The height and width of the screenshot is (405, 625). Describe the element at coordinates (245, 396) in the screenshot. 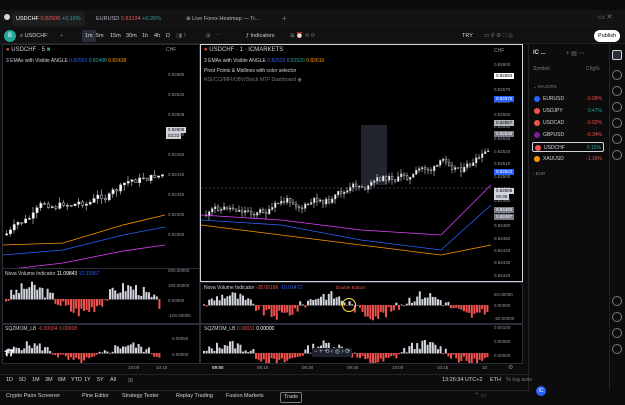

I see `bottom-tab-4: Fusion Markets` at that location.